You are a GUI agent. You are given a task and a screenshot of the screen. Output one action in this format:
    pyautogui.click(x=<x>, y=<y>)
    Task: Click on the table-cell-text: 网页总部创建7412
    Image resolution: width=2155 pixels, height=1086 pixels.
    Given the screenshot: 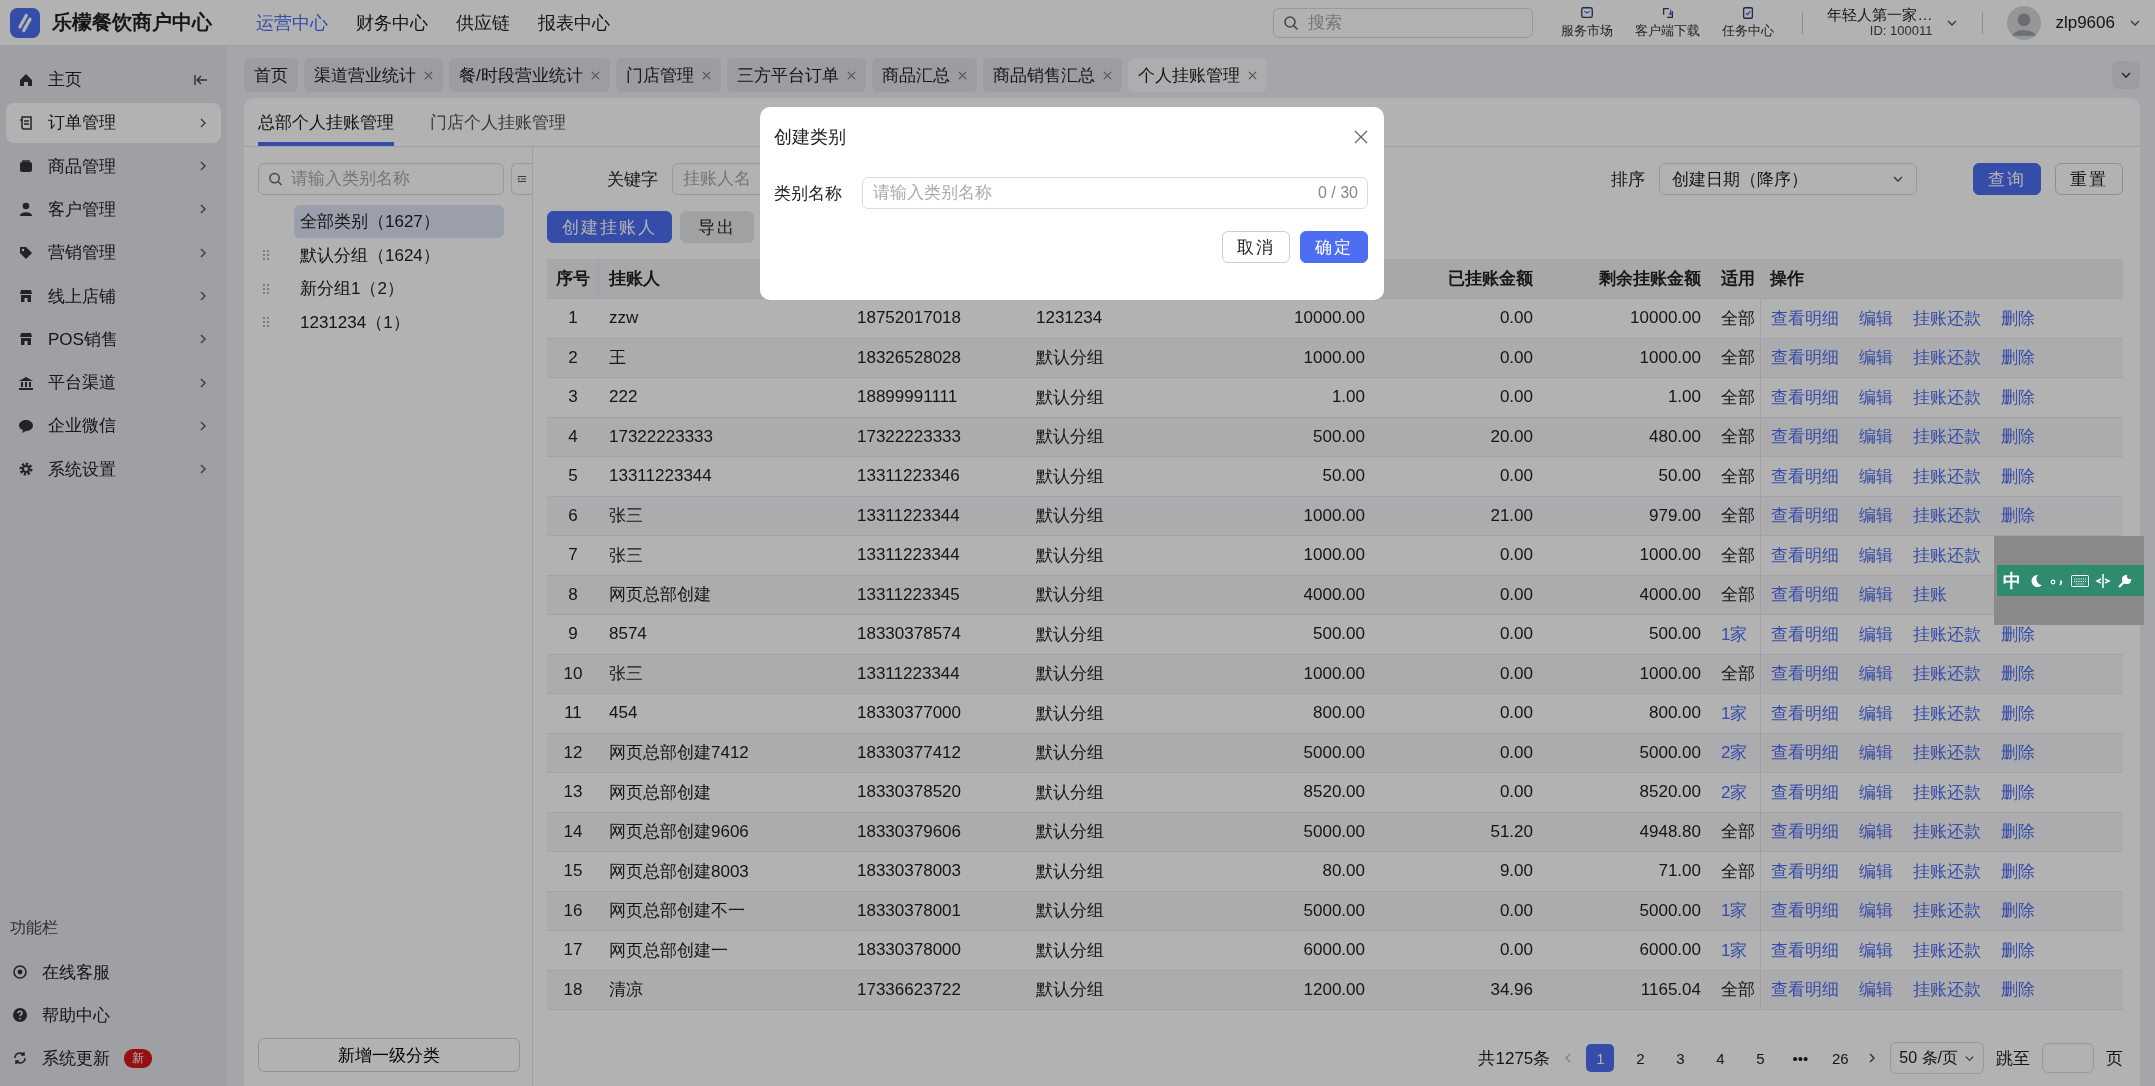 What is the action you would take?
    pyautogui.click(x=679, y=753)
    